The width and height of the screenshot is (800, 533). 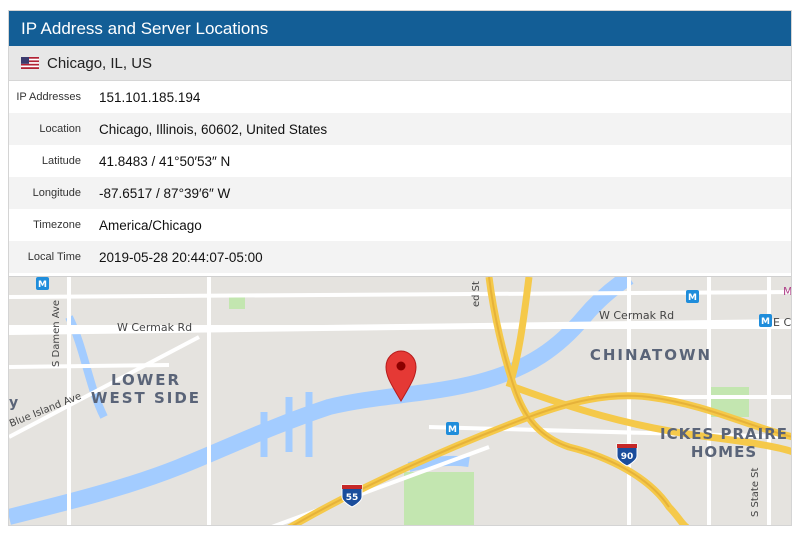 What do you see at coordinates (400, 257) in the screenshot?
I see `table-row: Local Time 2019-05-28 20:44:07-05:00` at bounding box center [400, 257].